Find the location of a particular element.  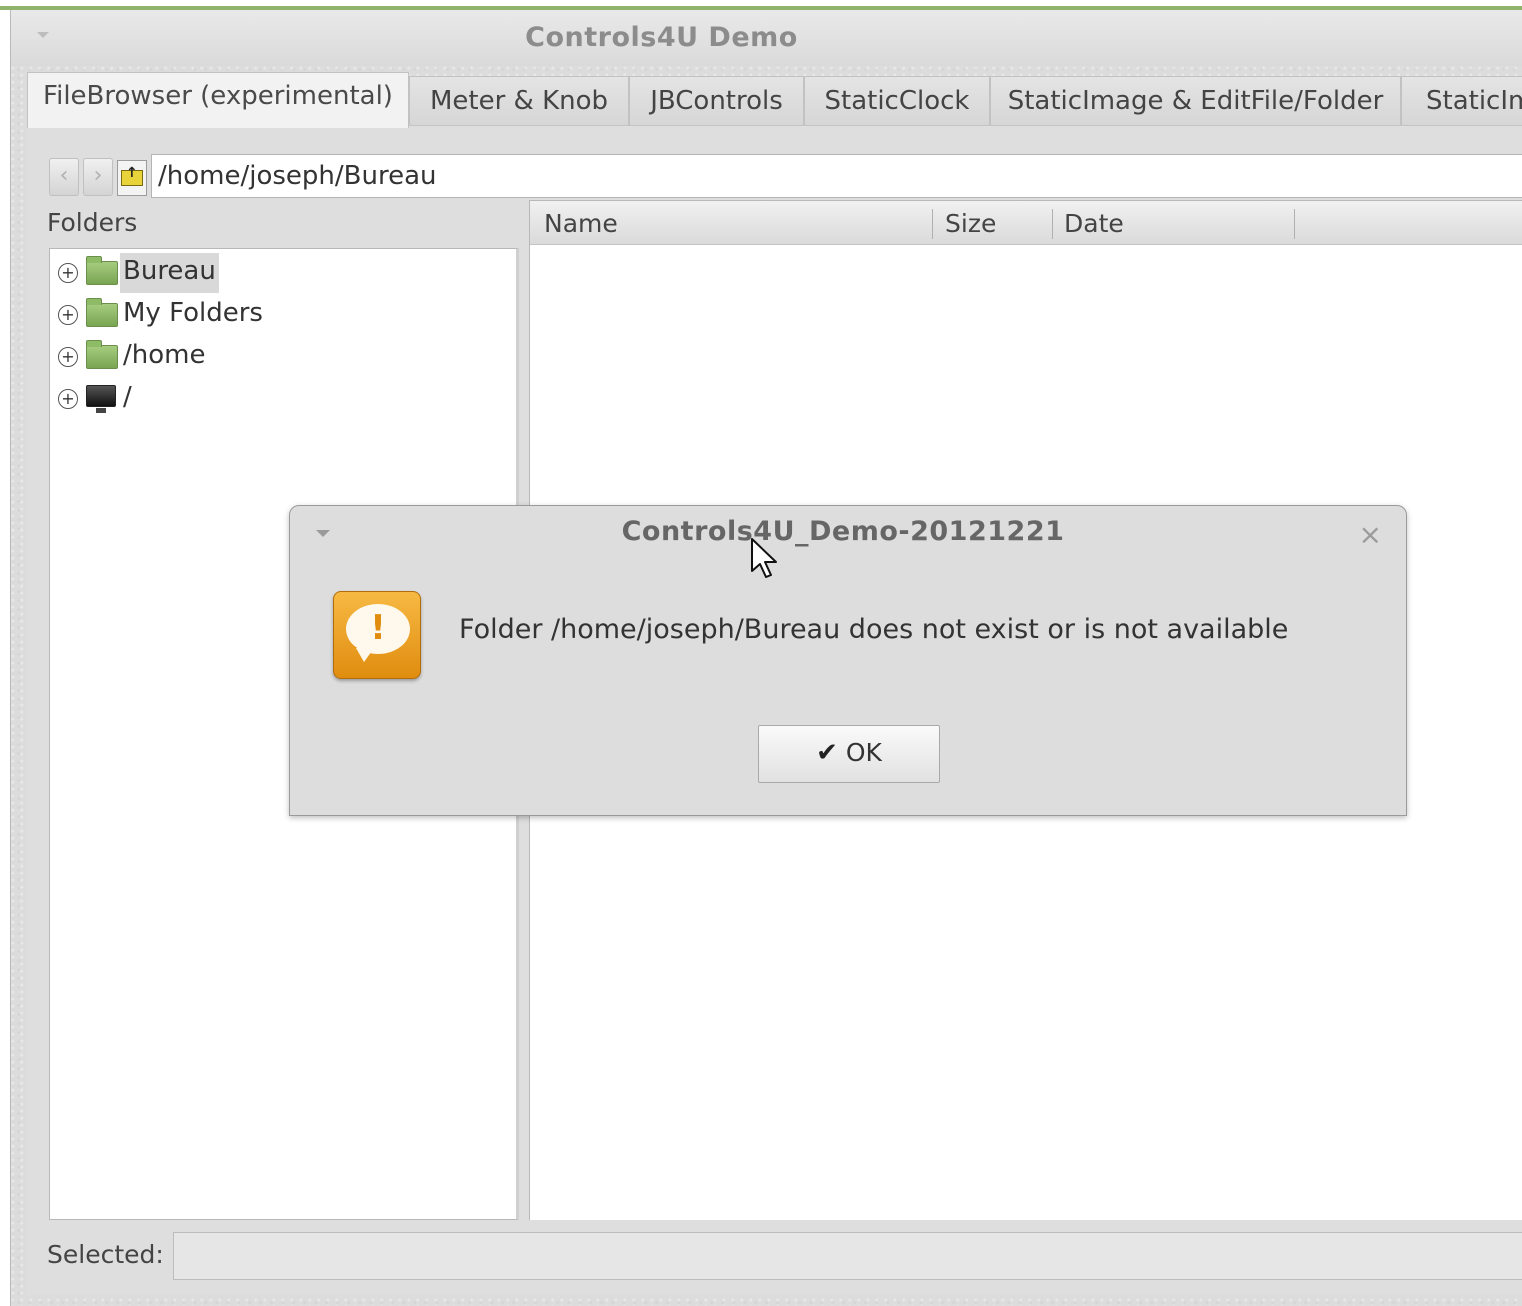

tree-item-label: My Folders is located at coordinates (193, 313).